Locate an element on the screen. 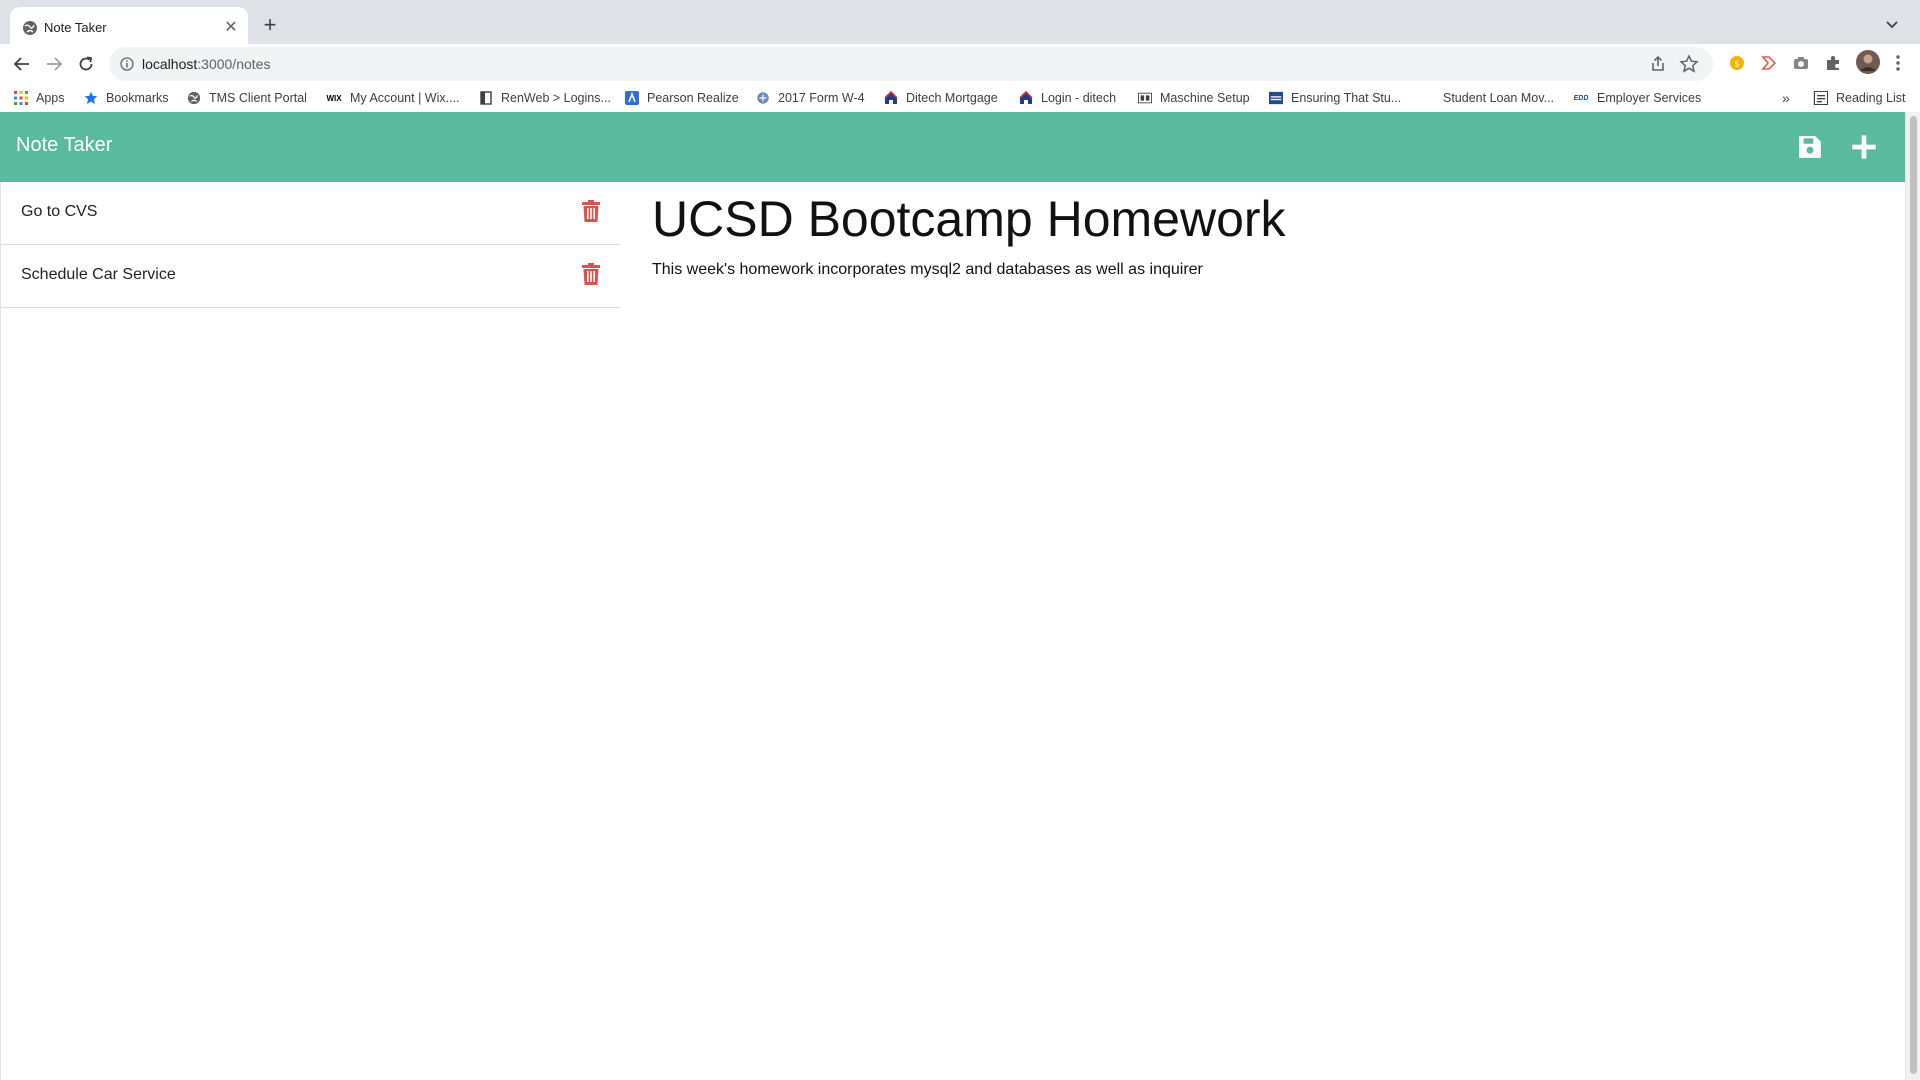 This screenshot has width=1920, height=1080. bookmark-label: Employer Services is located at coordinates (1649, 98).